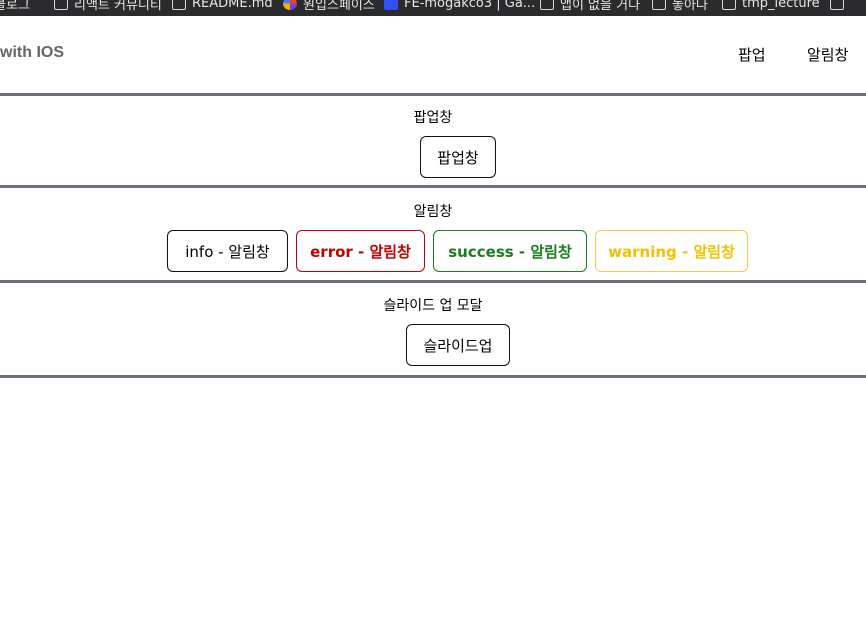 The image size is (866, 636). I want to click on bookmark-label: 블로그, so click(15, 6).